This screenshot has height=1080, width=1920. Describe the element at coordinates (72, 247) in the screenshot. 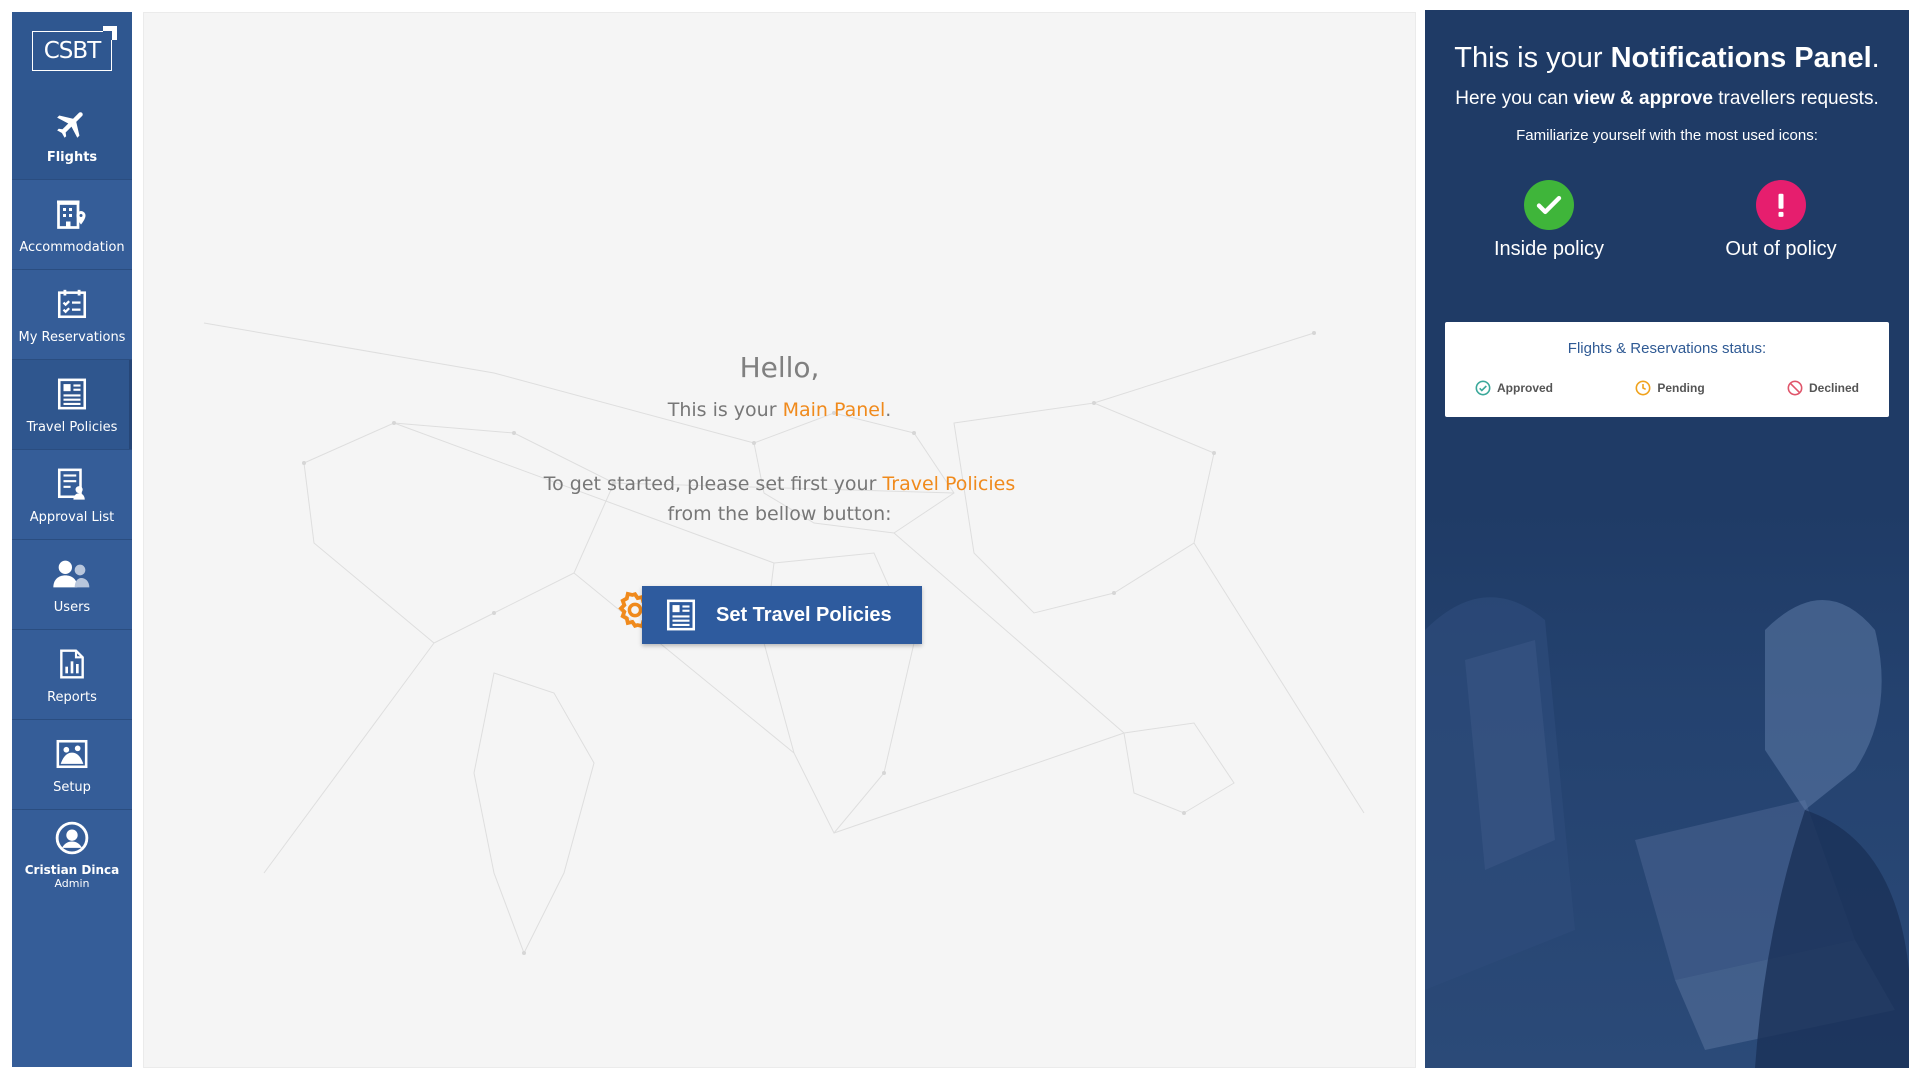

I see `sidebar-item-label: Accommodation` at that location.